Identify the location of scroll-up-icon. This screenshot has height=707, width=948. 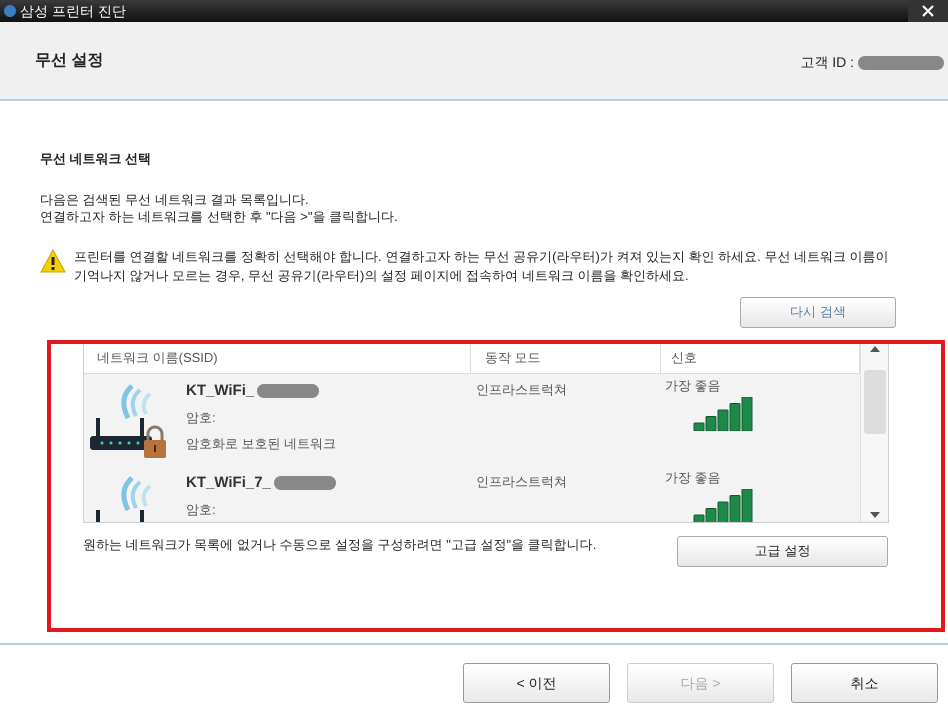
(875, 349).